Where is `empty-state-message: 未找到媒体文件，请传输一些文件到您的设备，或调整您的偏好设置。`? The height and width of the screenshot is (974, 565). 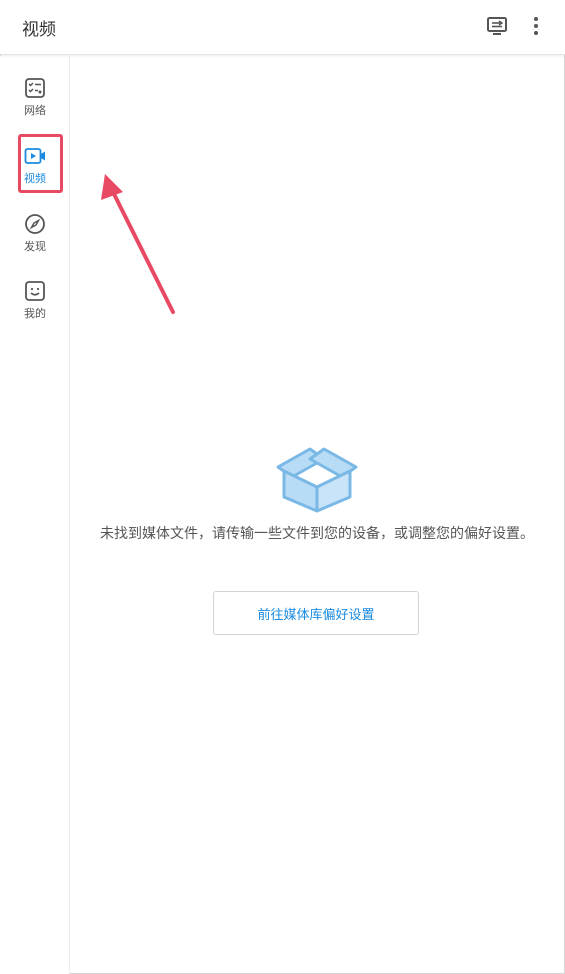 empty-state-message: 未找到媒体文件，请传输一些文件到您的设备，或调整您的偏好设置。 is located at coordinates (317, 534).